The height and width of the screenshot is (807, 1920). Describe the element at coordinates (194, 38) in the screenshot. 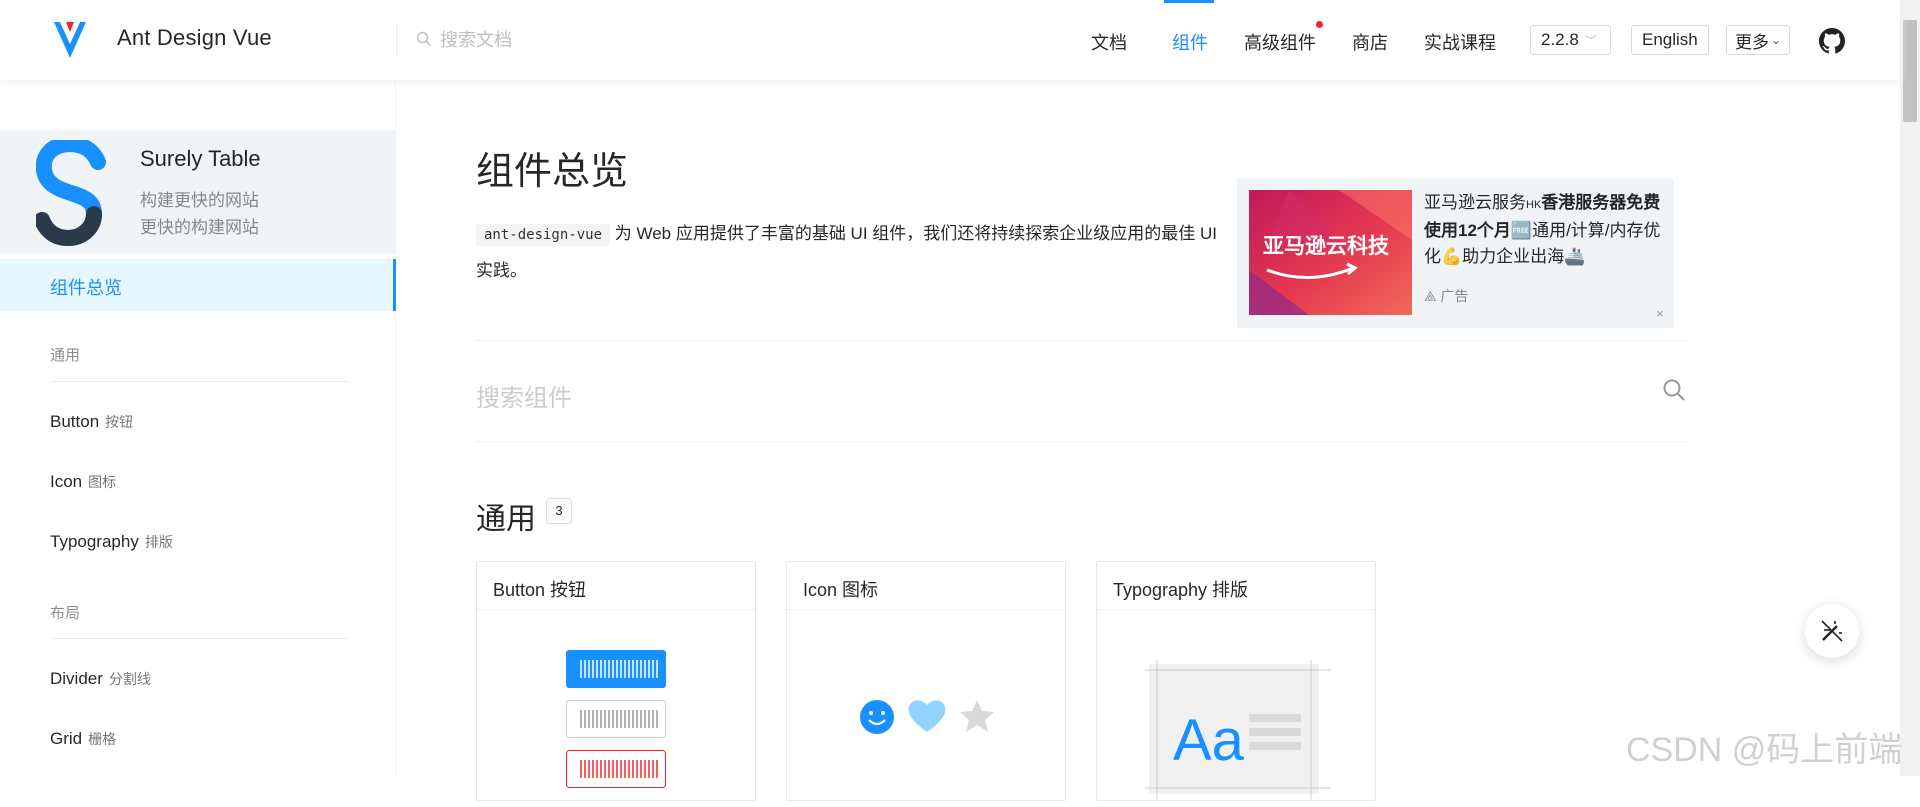

I see `brand-name: Ant Design Vue` at that location.